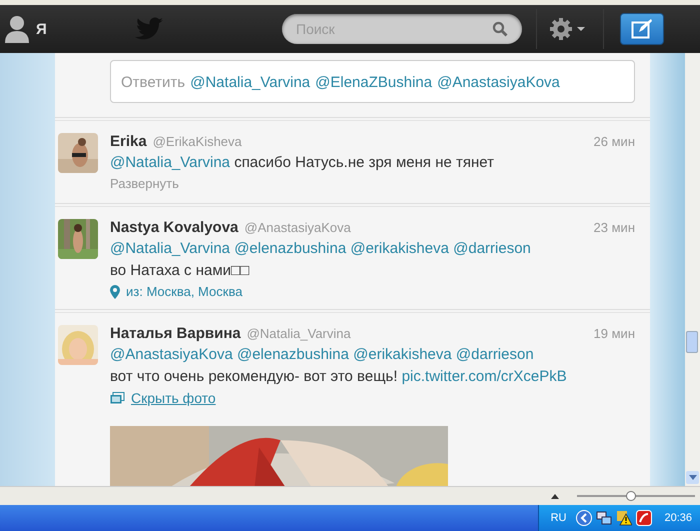 Image resolution: width=700 pixels, height=531 pixels. What do you see at coordinates (692, 342) in the screenshot?
I see `scroll-thumb` at bounding box center [692, 342].